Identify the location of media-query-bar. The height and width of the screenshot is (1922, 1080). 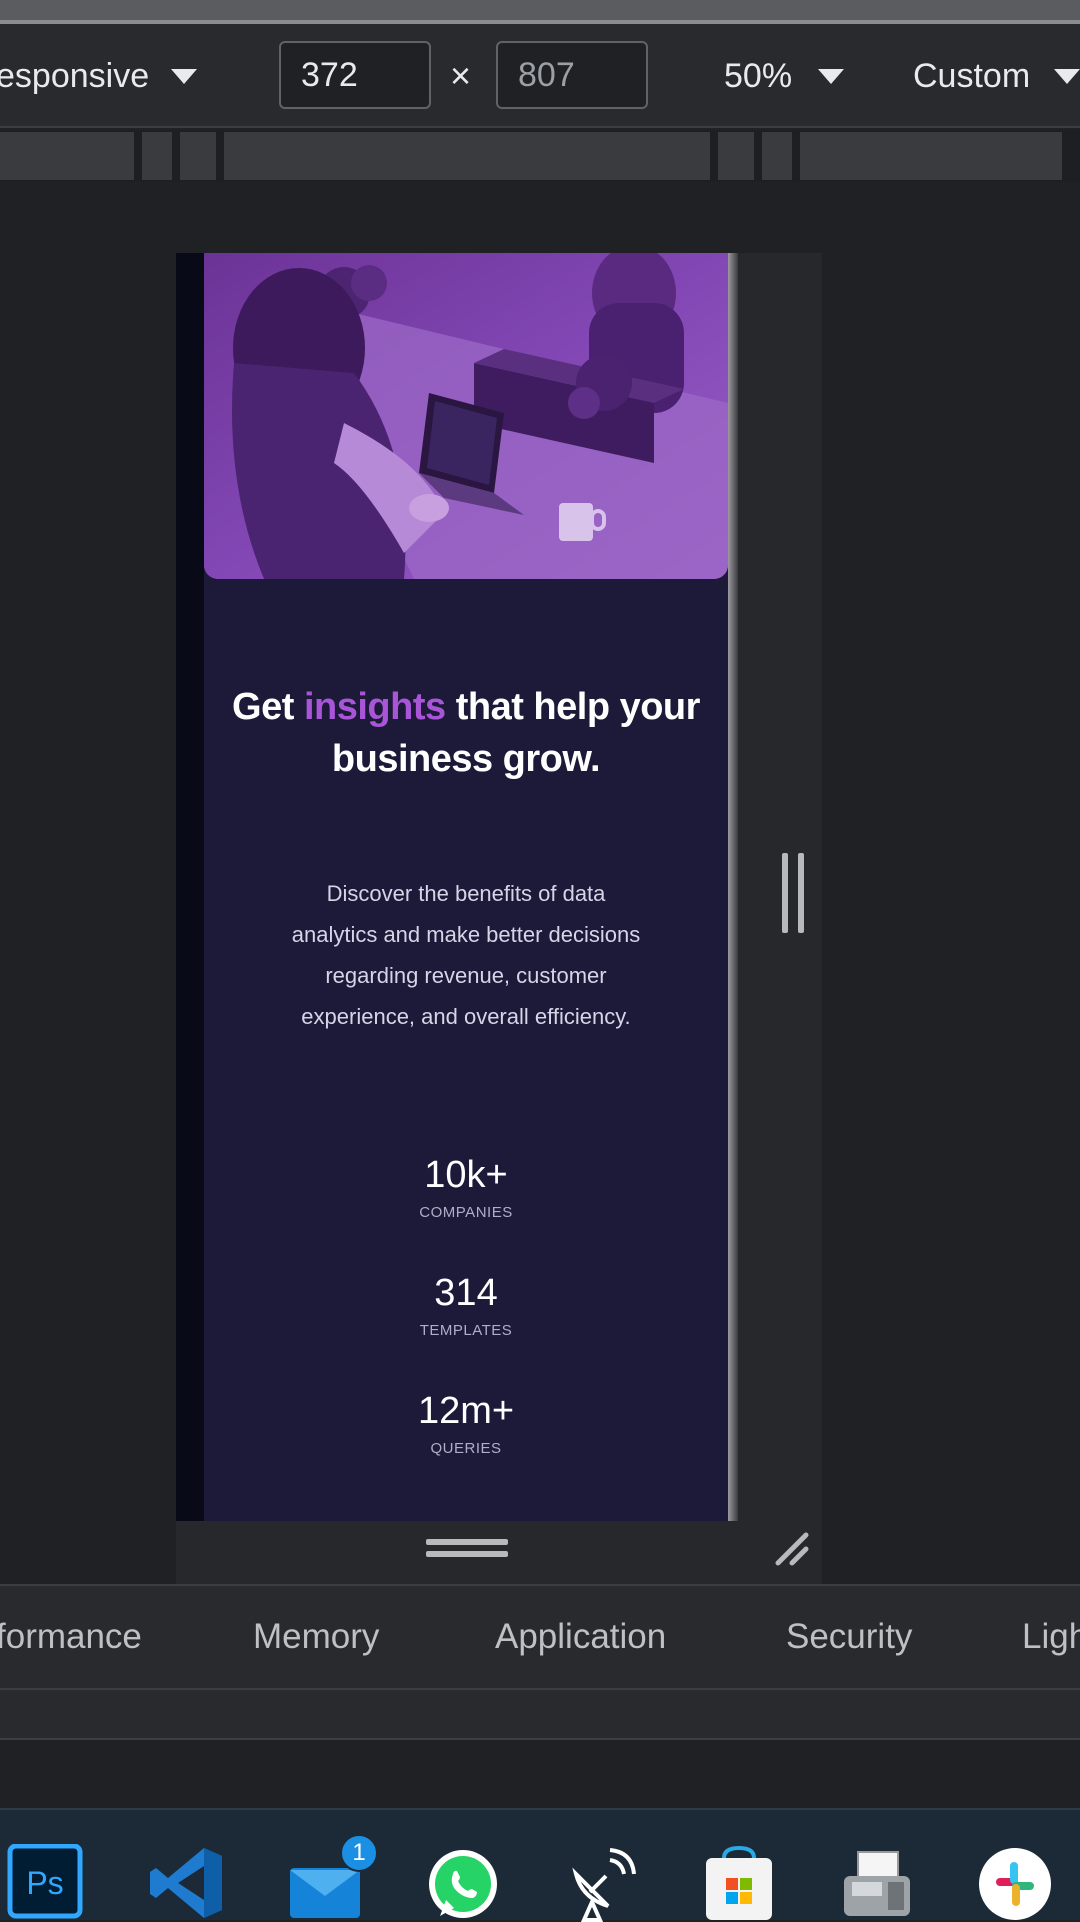
(540, 156).